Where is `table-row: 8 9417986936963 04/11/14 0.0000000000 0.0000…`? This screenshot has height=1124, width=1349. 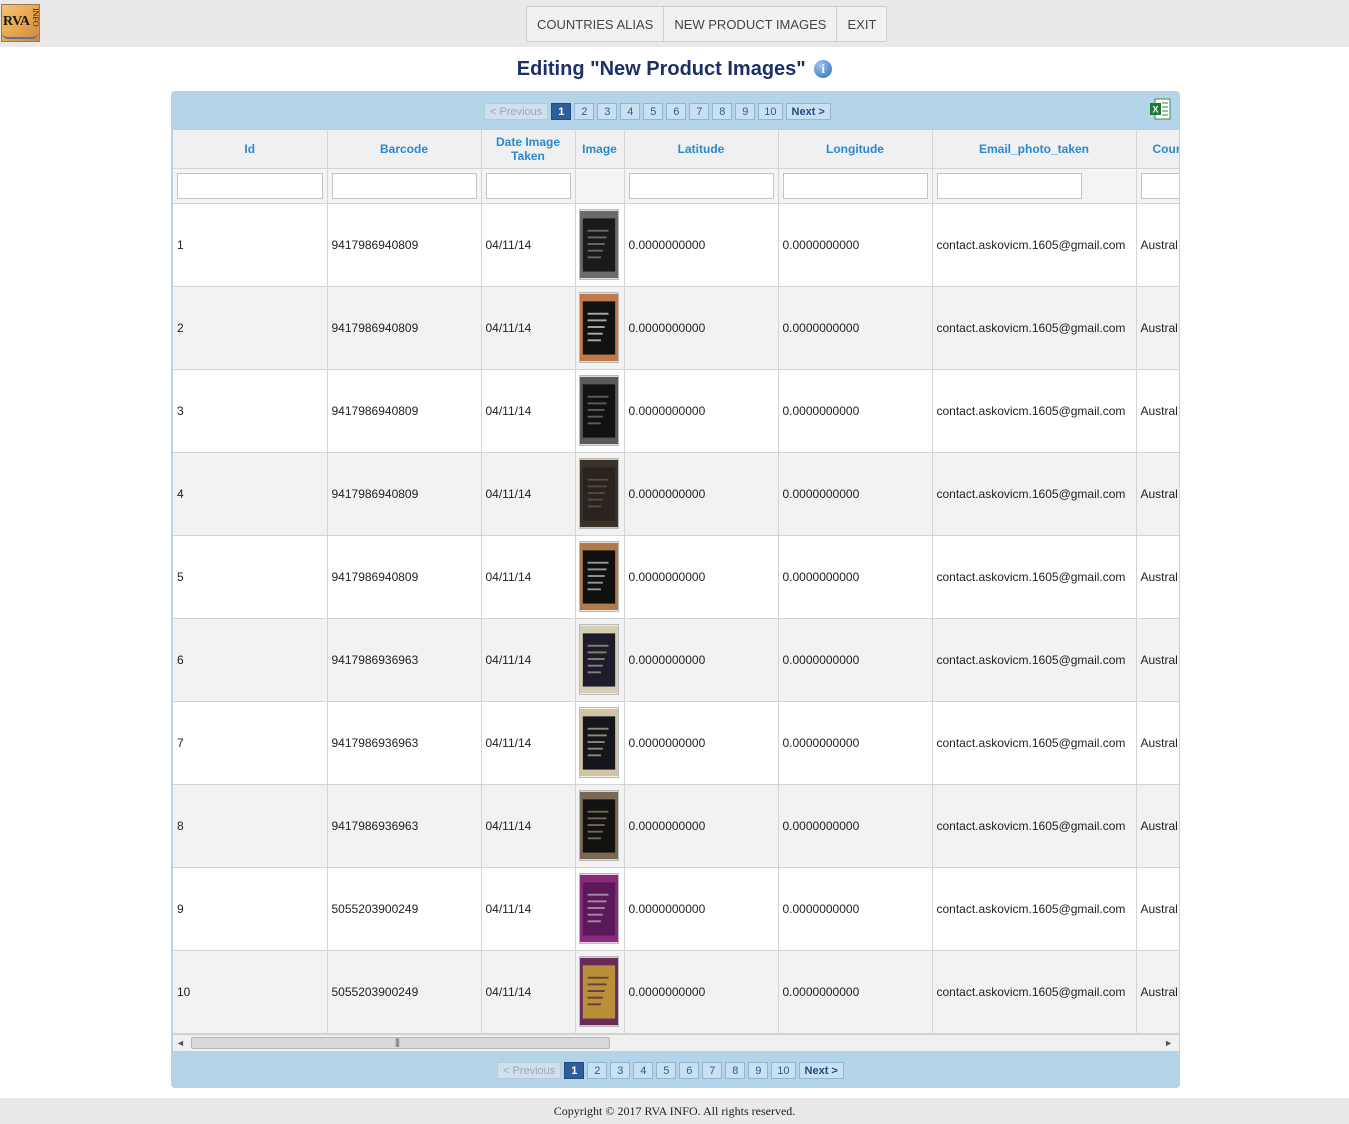 table-row: 8 9417986936963 04/11/14 0.0000000000 0.0000… is located at coordinates (676, 826).